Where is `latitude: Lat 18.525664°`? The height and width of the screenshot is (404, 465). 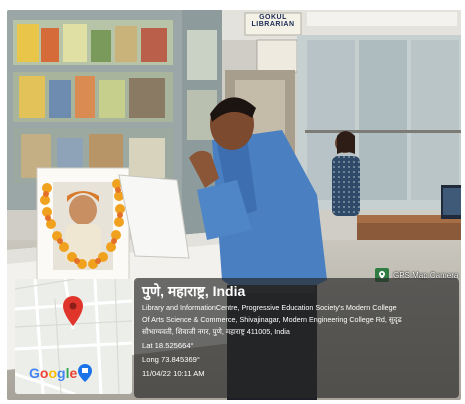 latitude: Lat 18.525664° is located at coordinates (168, 345).